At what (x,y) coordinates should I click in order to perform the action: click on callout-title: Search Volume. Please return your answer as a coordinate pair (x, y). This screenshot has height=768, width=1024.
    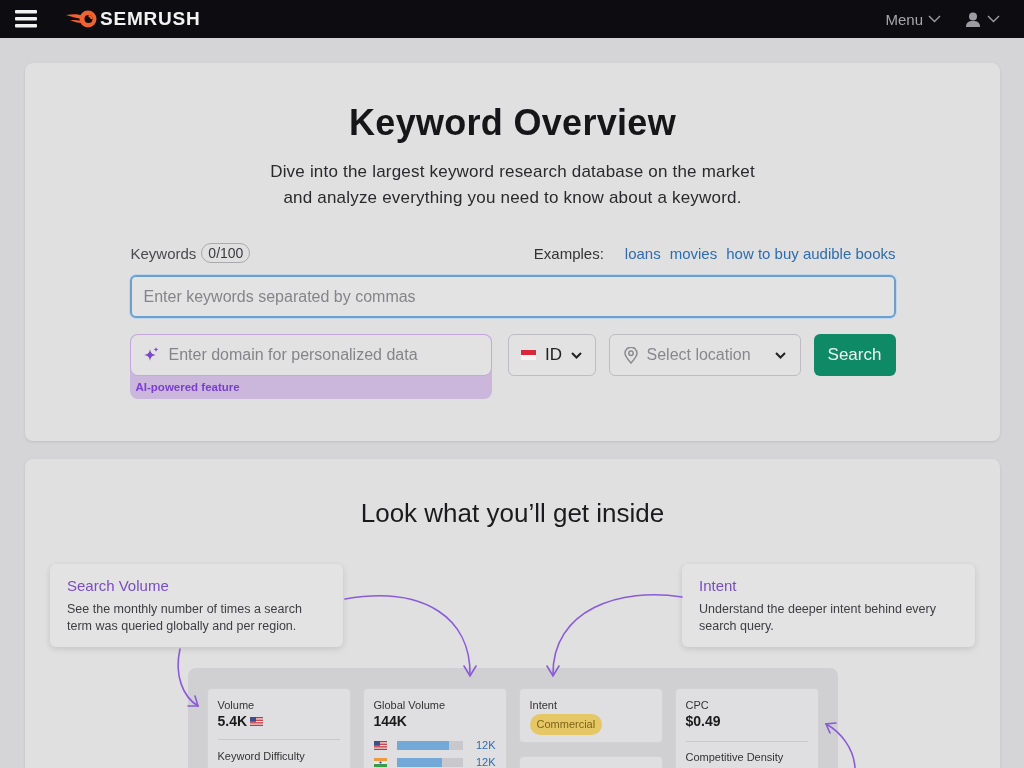
    Looking at the image, I should click on (118, 586).